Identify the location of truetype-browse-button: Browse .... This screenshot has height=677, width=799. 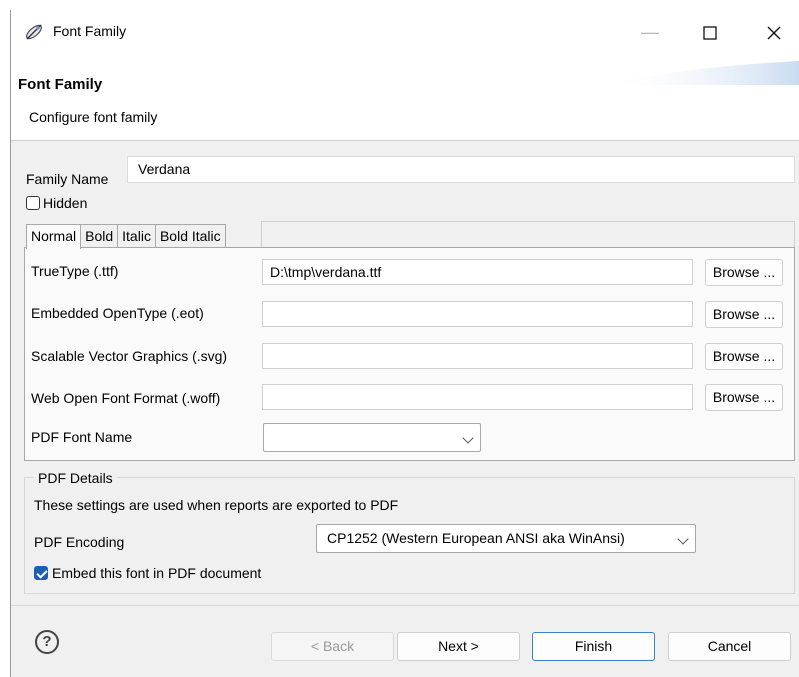
(744, 272).